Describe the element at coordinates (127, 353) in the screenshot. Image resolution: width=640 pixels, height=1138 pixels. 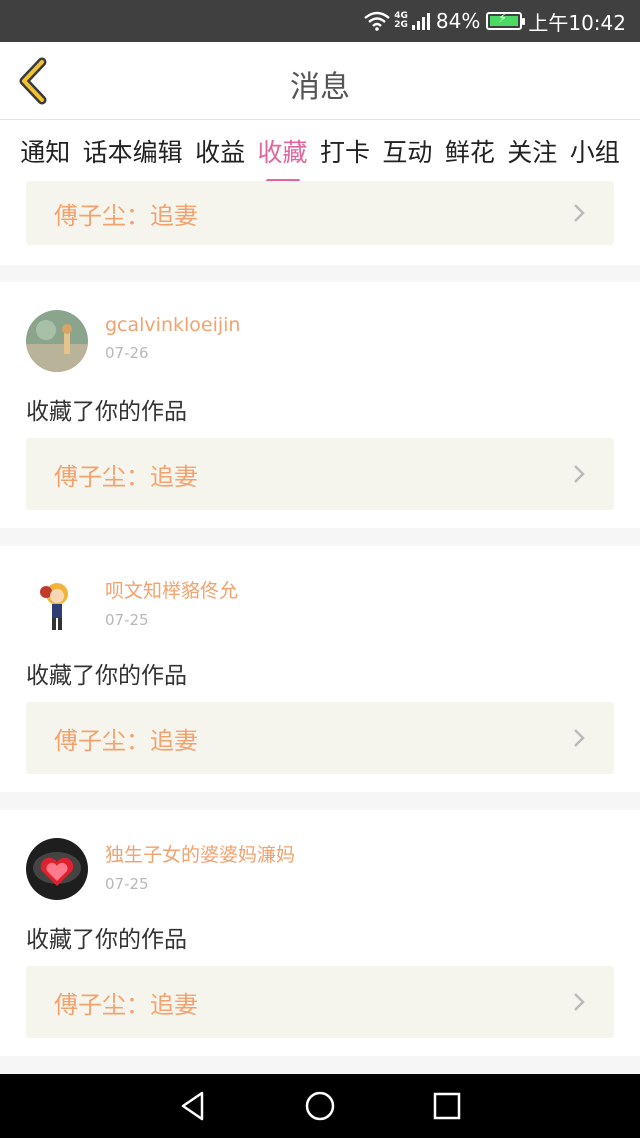
I see `message-date: 07-26` at that location.